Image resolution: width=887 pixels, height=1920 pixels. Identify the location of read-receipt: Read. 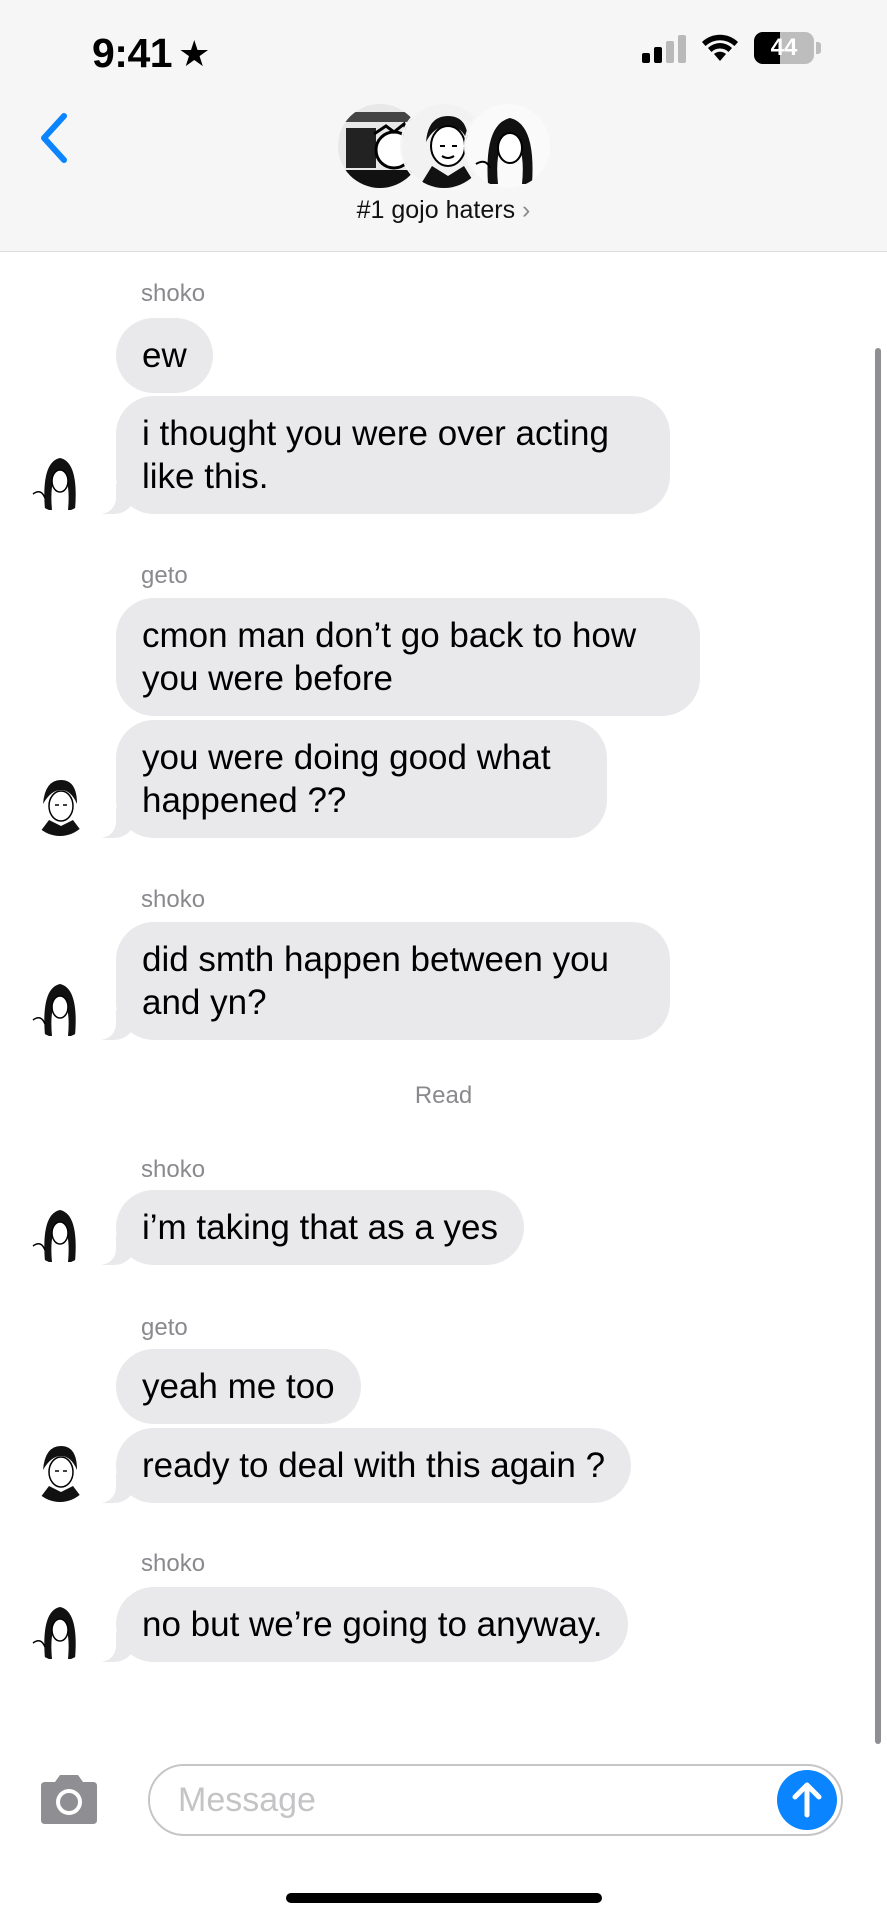
(443, 1095).